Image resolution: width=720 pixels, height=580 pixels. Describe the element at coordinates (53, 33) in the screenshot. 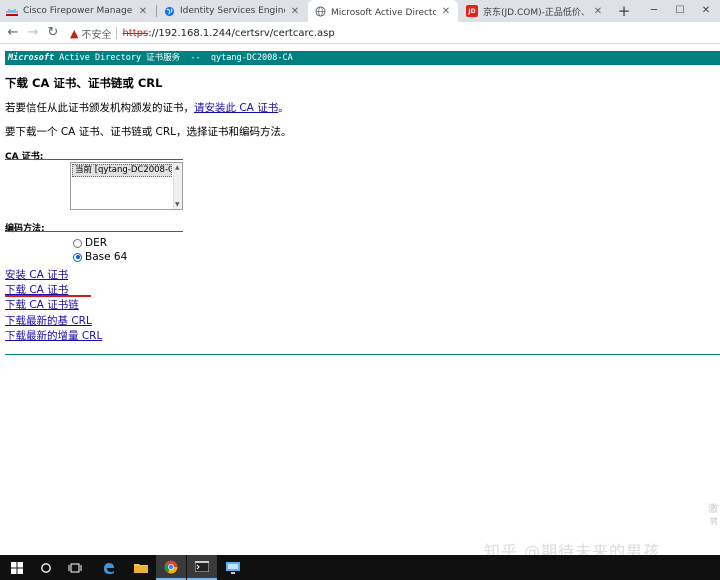

I see `reload-icon: ↻` at that location.